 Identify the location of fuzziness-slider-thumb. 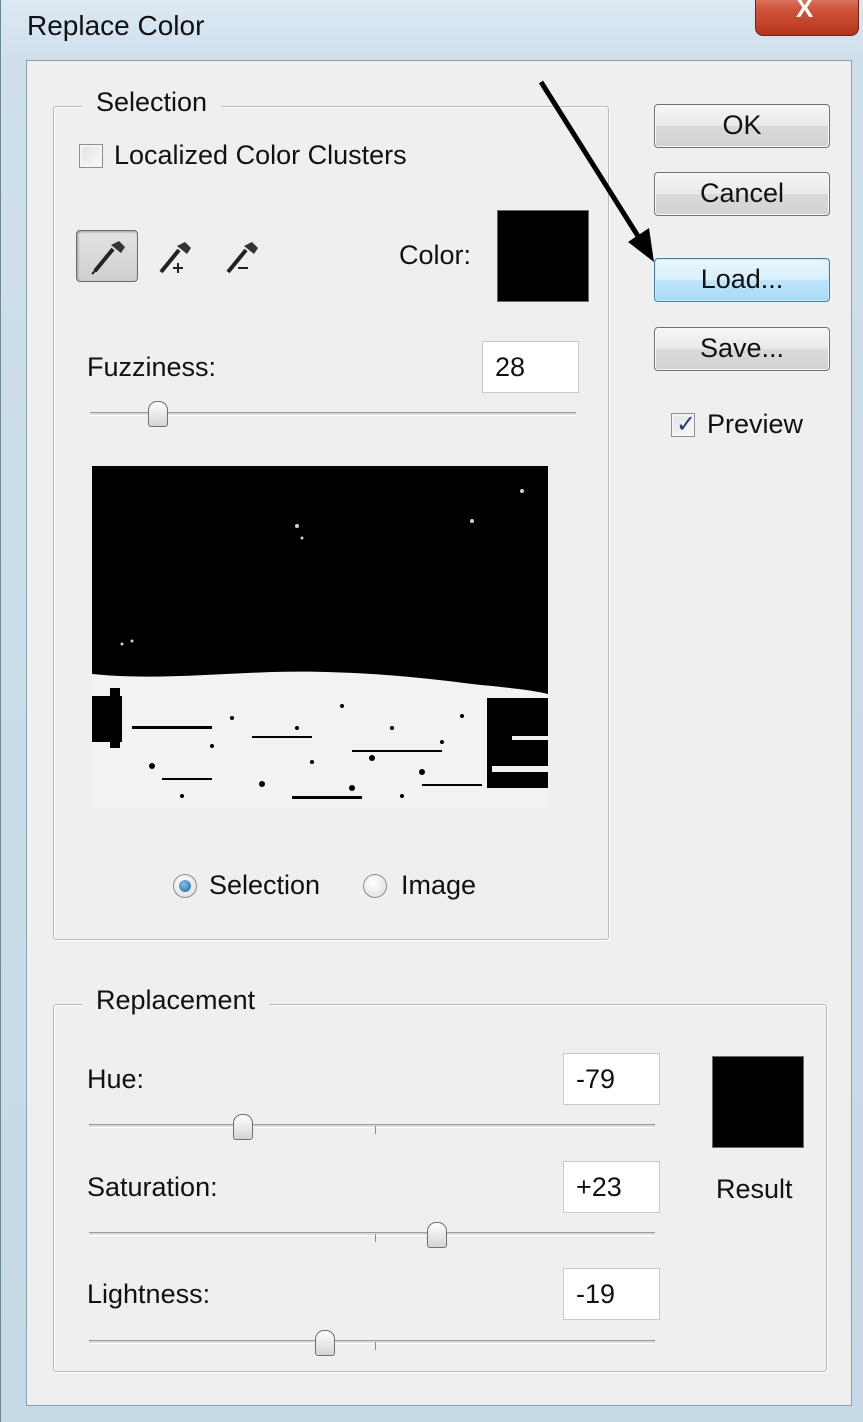
(158, 414).